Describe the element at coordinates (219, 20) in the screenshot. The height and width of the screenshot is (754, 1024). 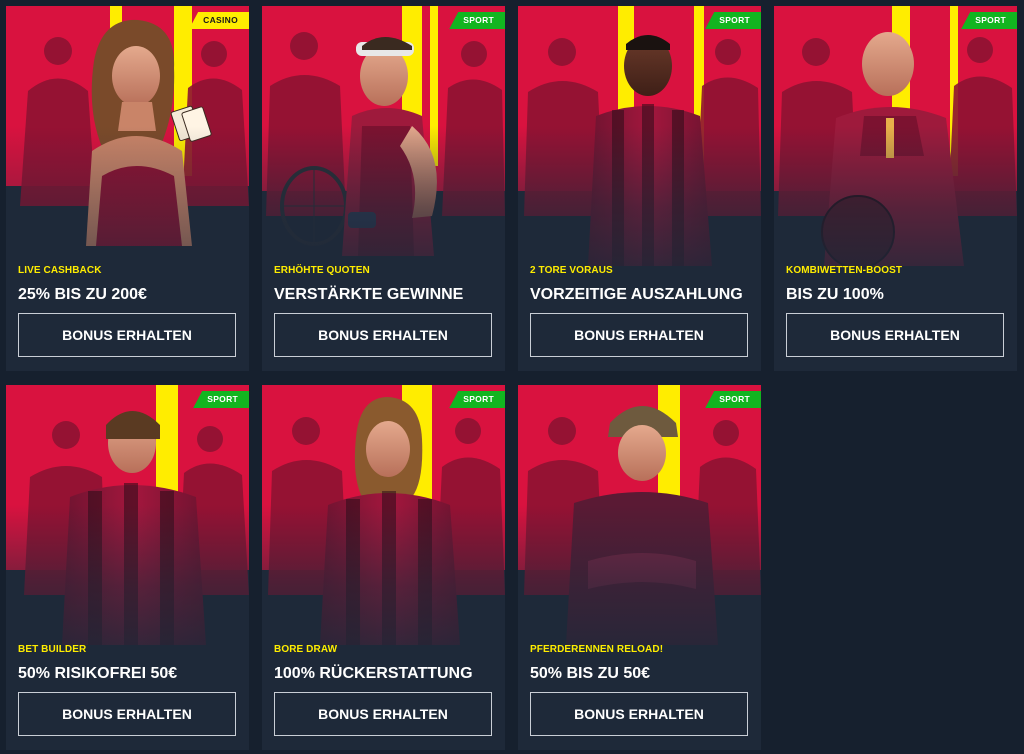
I see `category-badge: CASINO` at that location.